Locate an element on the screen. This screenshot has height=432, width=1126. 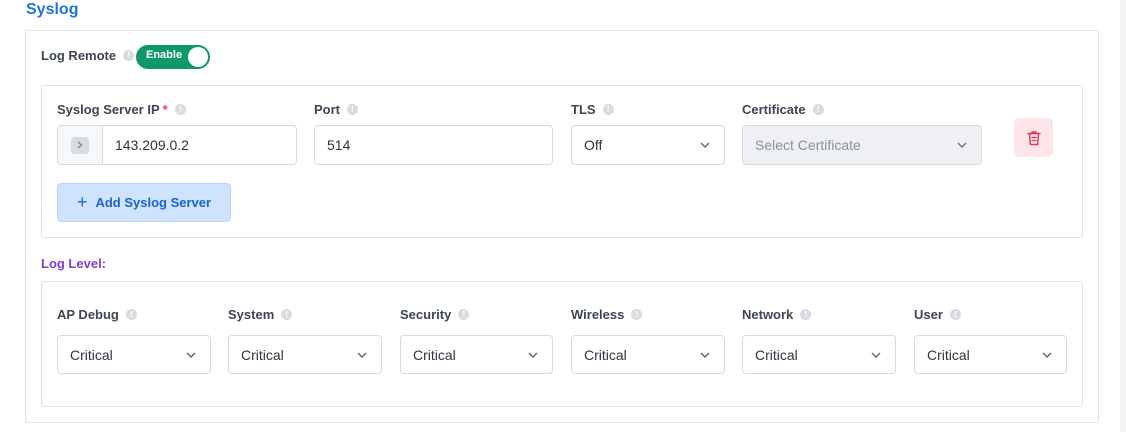
log-level-label: Wireless is located at coordinates (598, 314).